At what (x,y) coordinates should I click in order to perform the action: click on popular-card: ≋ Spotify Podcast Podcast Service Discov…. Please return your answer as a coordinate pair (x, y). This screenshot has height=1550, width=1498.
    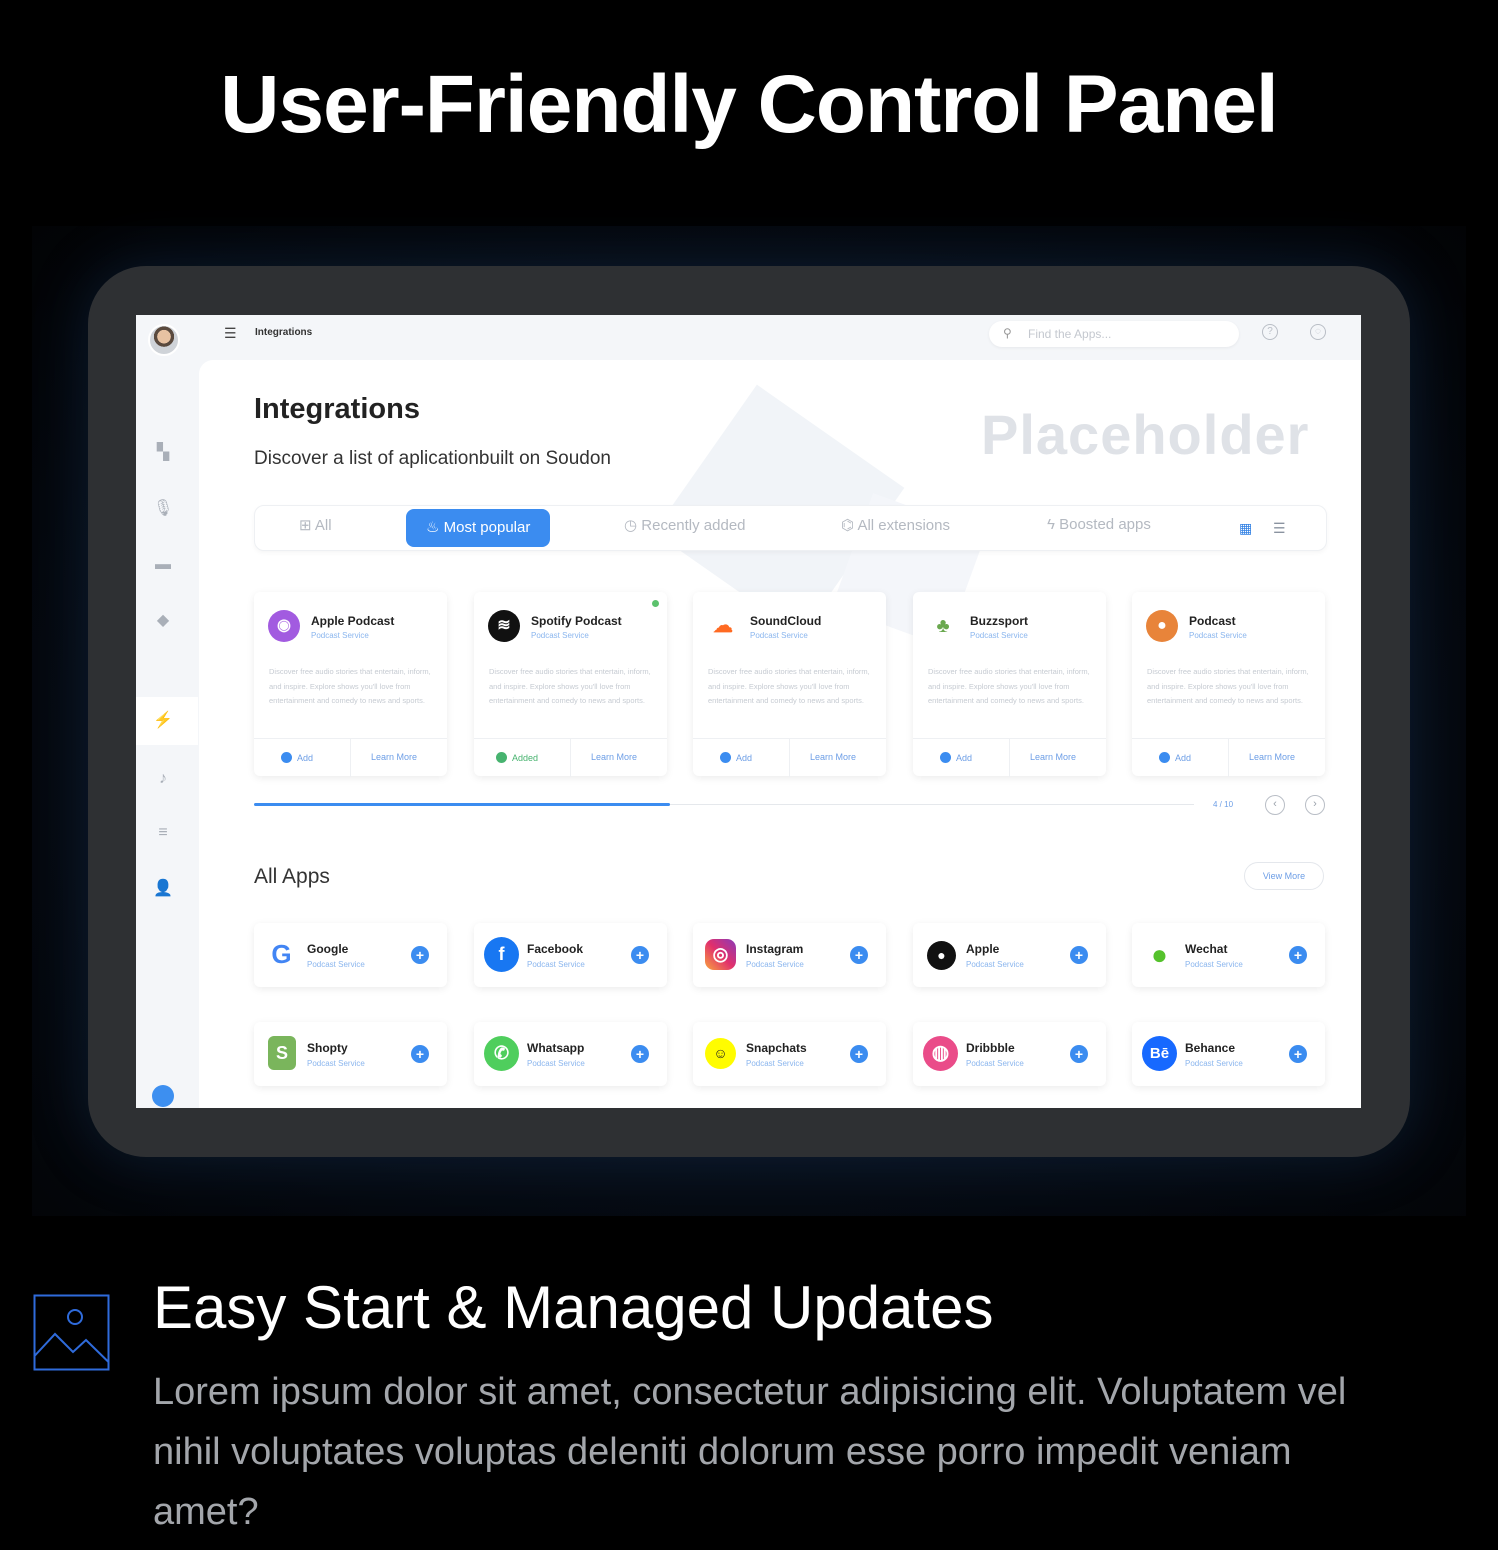
    Looking at the image, I should click on (570, 684).